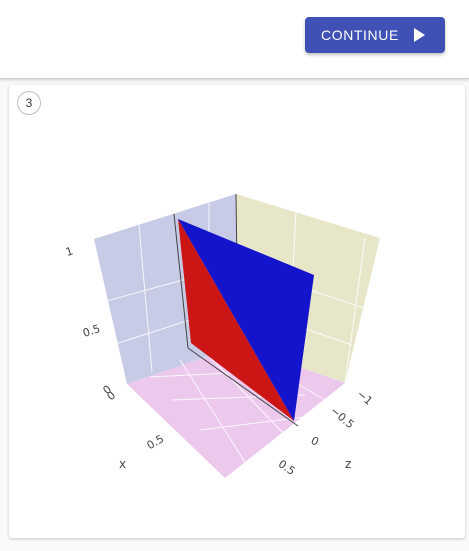 The width and height of the screenshot is (469, 551). What do you see at coordinates (111, 396) in the screenshot?
I see `x-tick-0: 0` at bounding box center [111, 396].